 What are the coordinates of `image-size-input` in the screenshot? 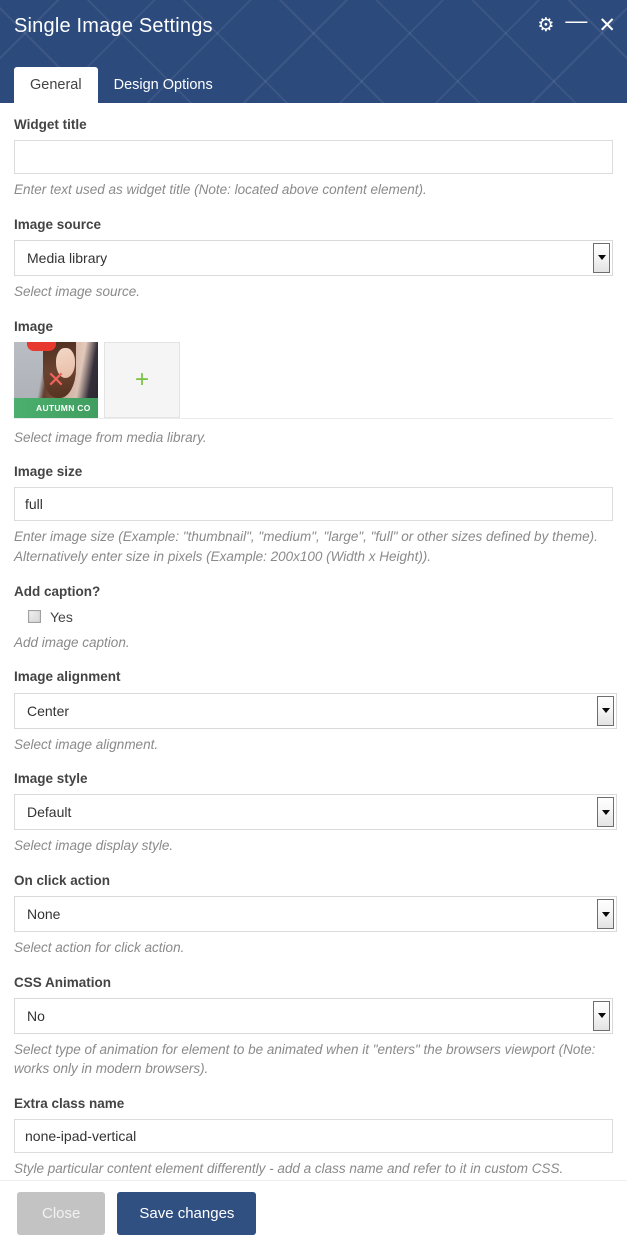 It's located at (313, 504).